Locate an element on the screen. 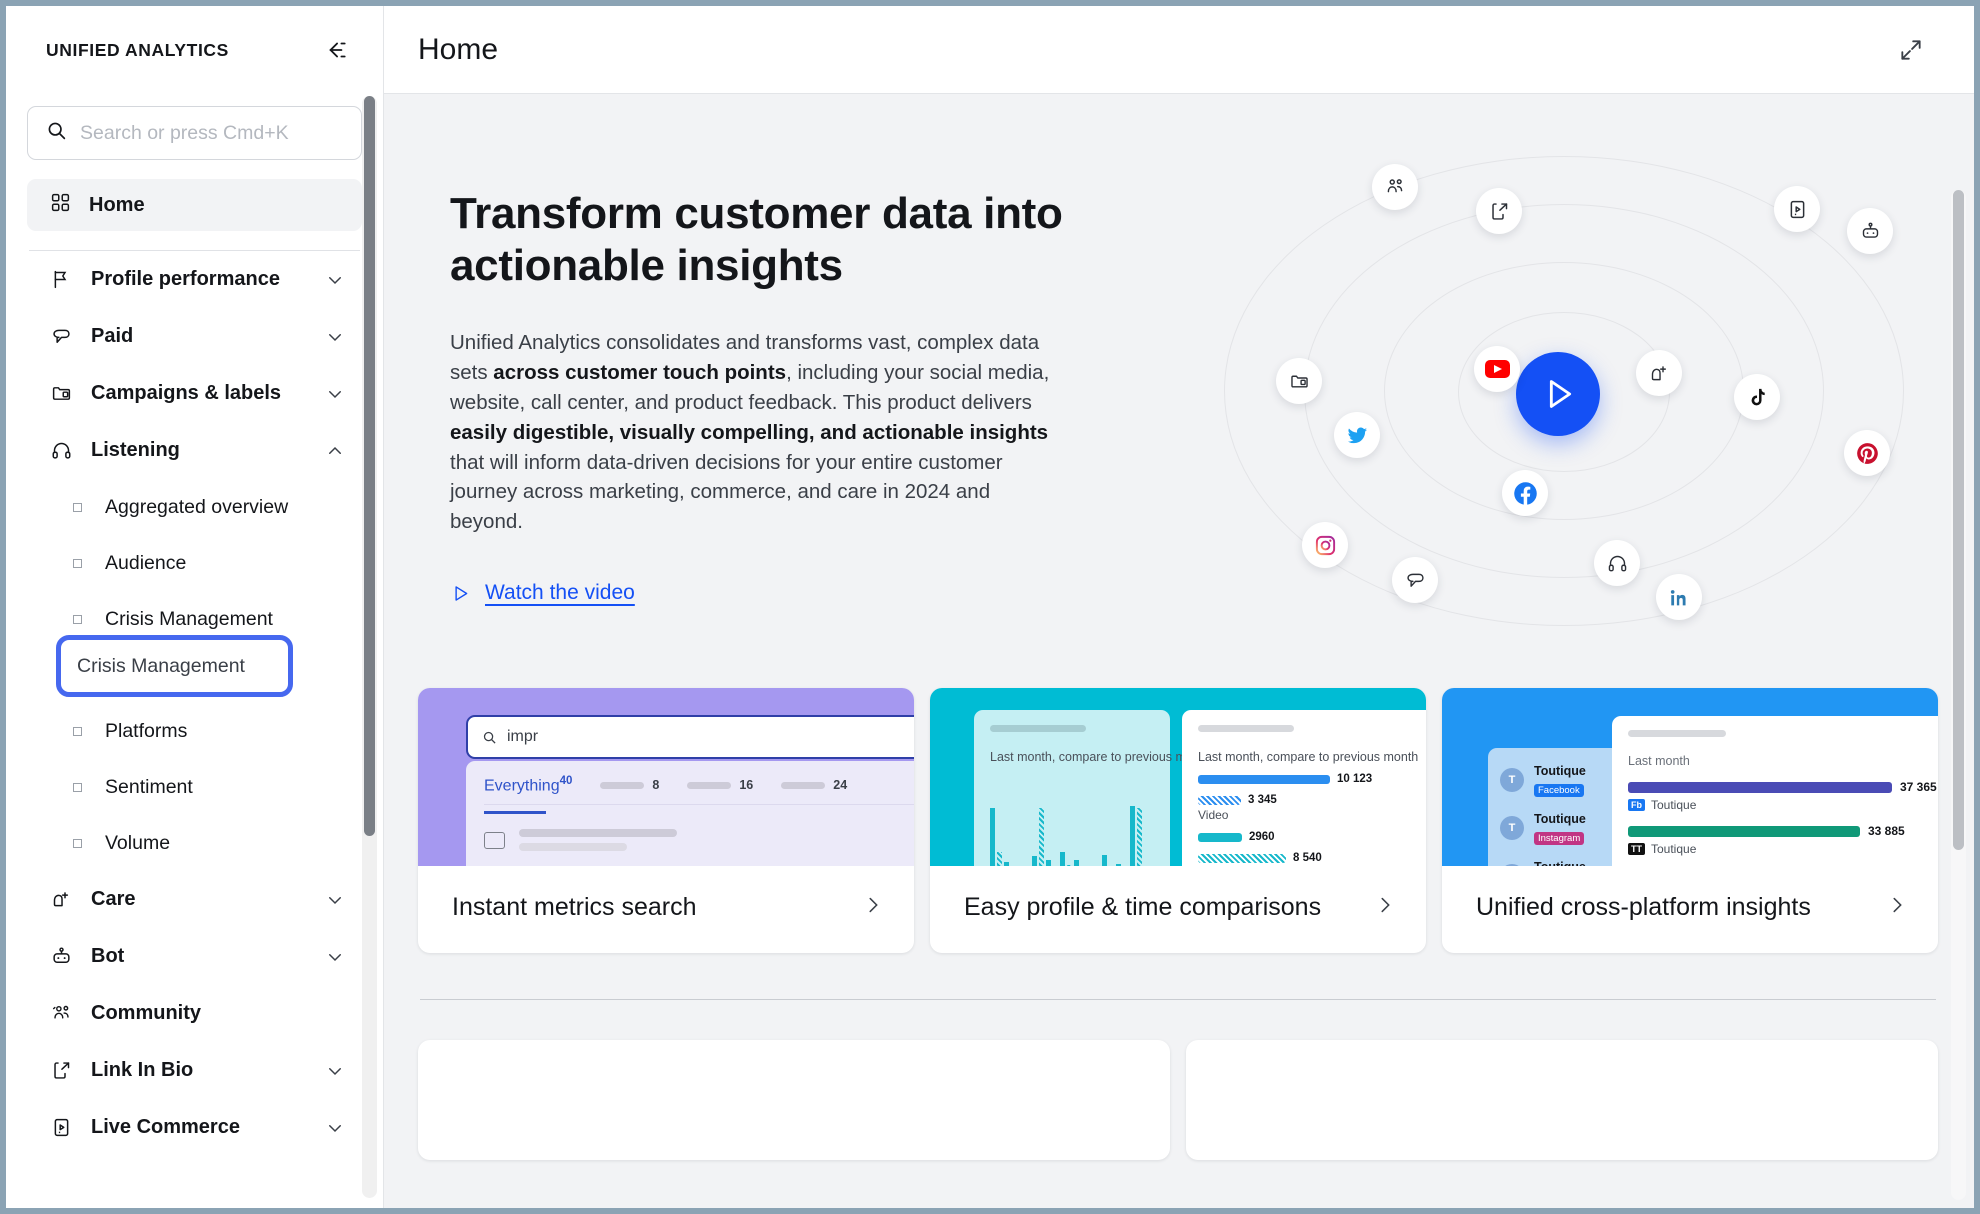 This screenshot has width=1980, height=1214. sidebar-item-bot: Bot is located at coordinates (194, 956).